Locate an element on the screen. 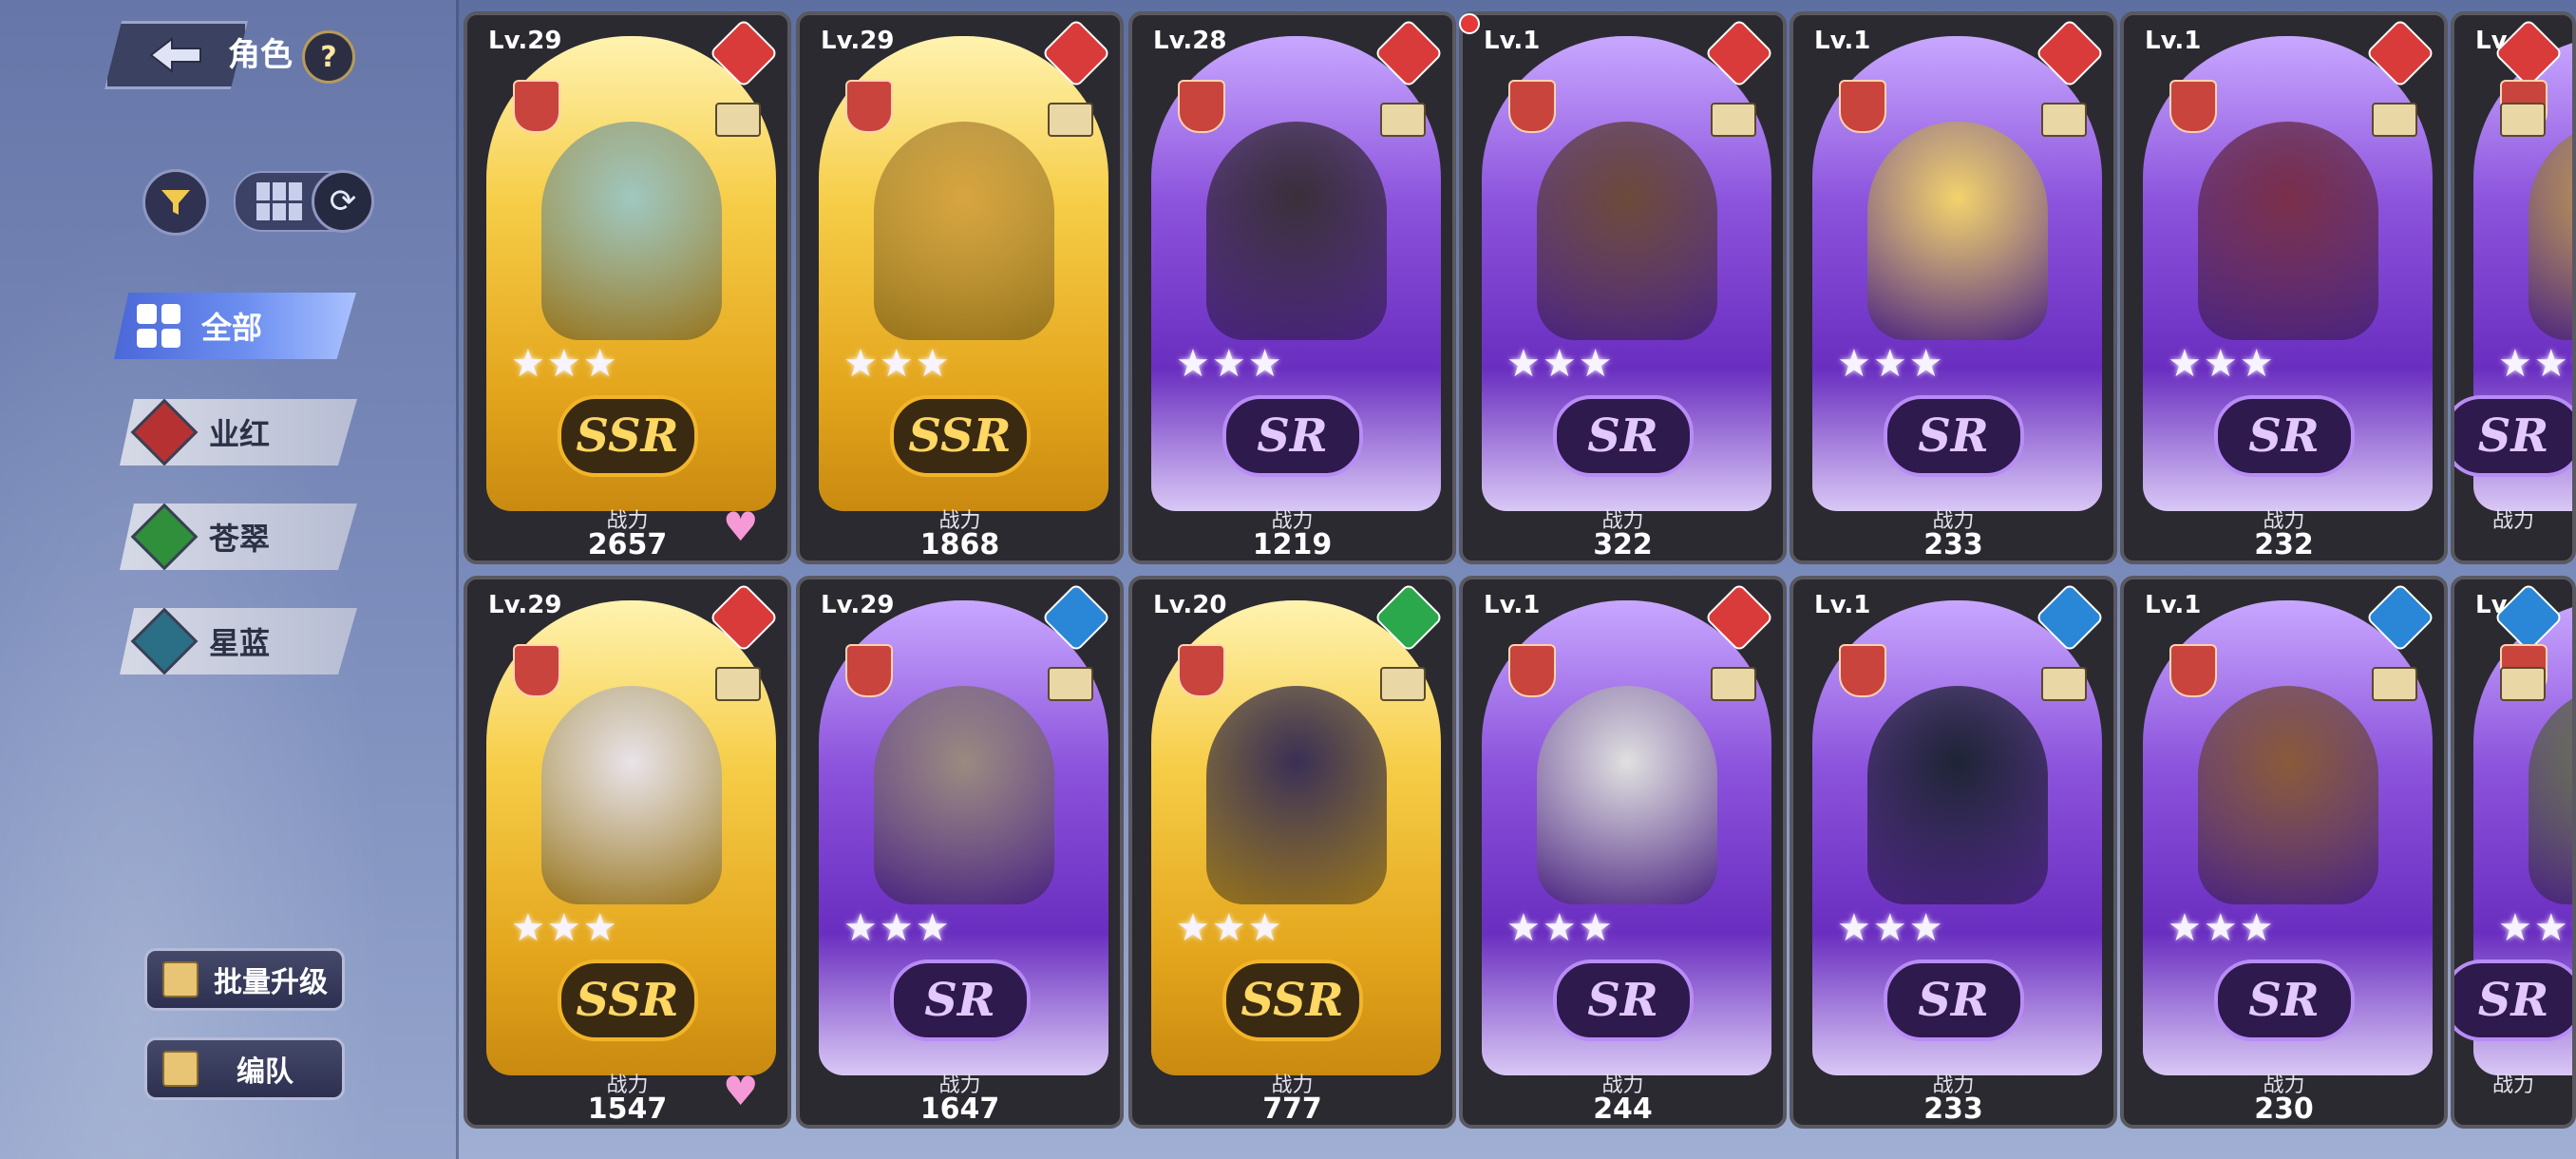 Image resolution: width=2576 pixels, height=1159 pixels. notification-dot is located at coordinates (1469, 23).